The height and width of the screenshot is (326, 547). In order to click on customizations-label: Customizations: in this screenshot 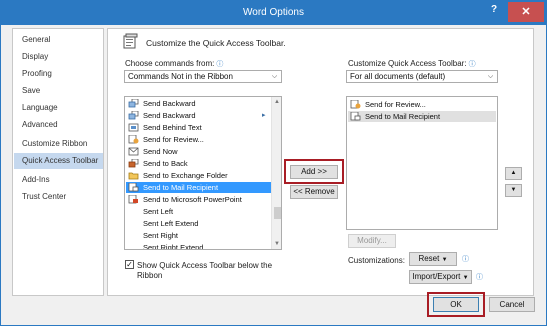, I will do `click(376, 260)`.